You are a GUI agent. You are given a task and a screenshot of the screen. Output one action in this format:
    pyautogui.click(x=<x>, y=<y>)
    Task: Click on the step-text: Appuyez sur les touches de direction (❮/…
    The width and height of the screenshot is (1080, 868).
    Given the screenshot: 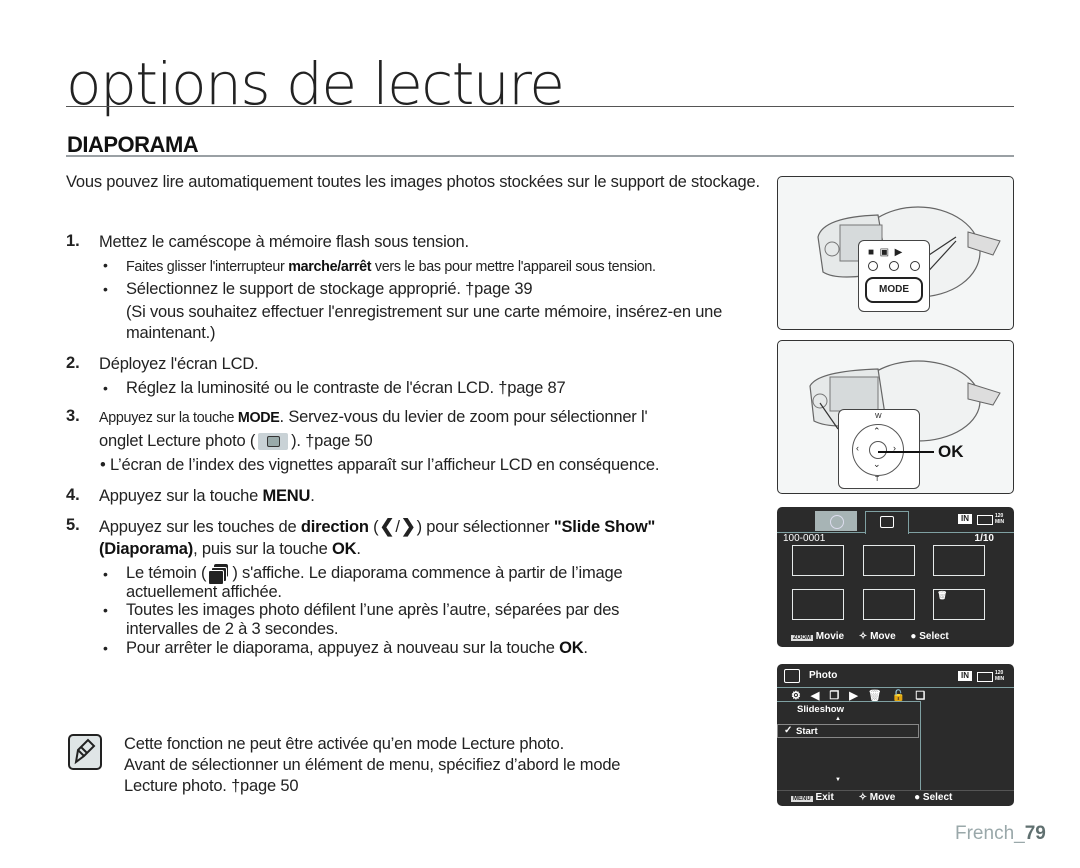 What is the action you would take?
    pyautogui.click(x=377, y=526)
    